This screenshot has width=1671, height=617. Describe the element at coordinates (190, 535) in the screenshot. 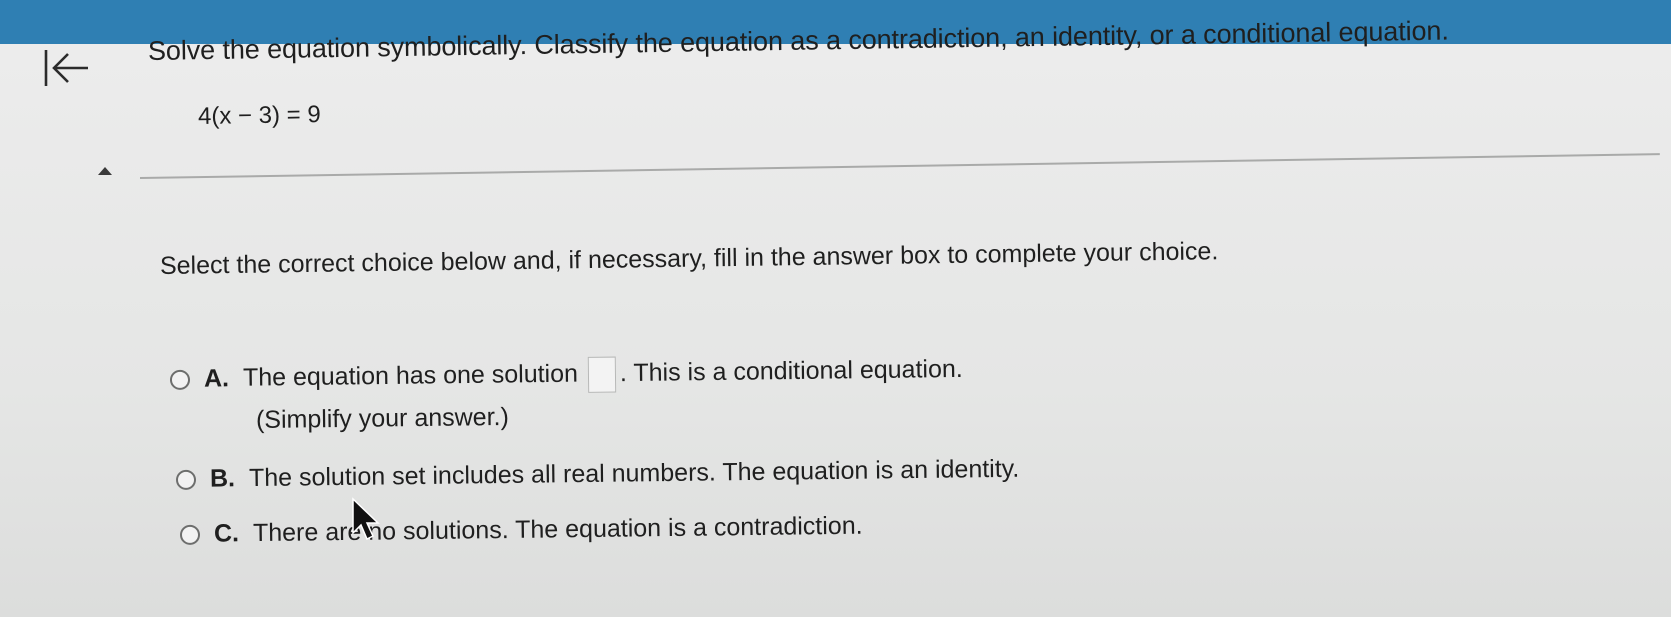

I see `choice-c-radio` at that location.